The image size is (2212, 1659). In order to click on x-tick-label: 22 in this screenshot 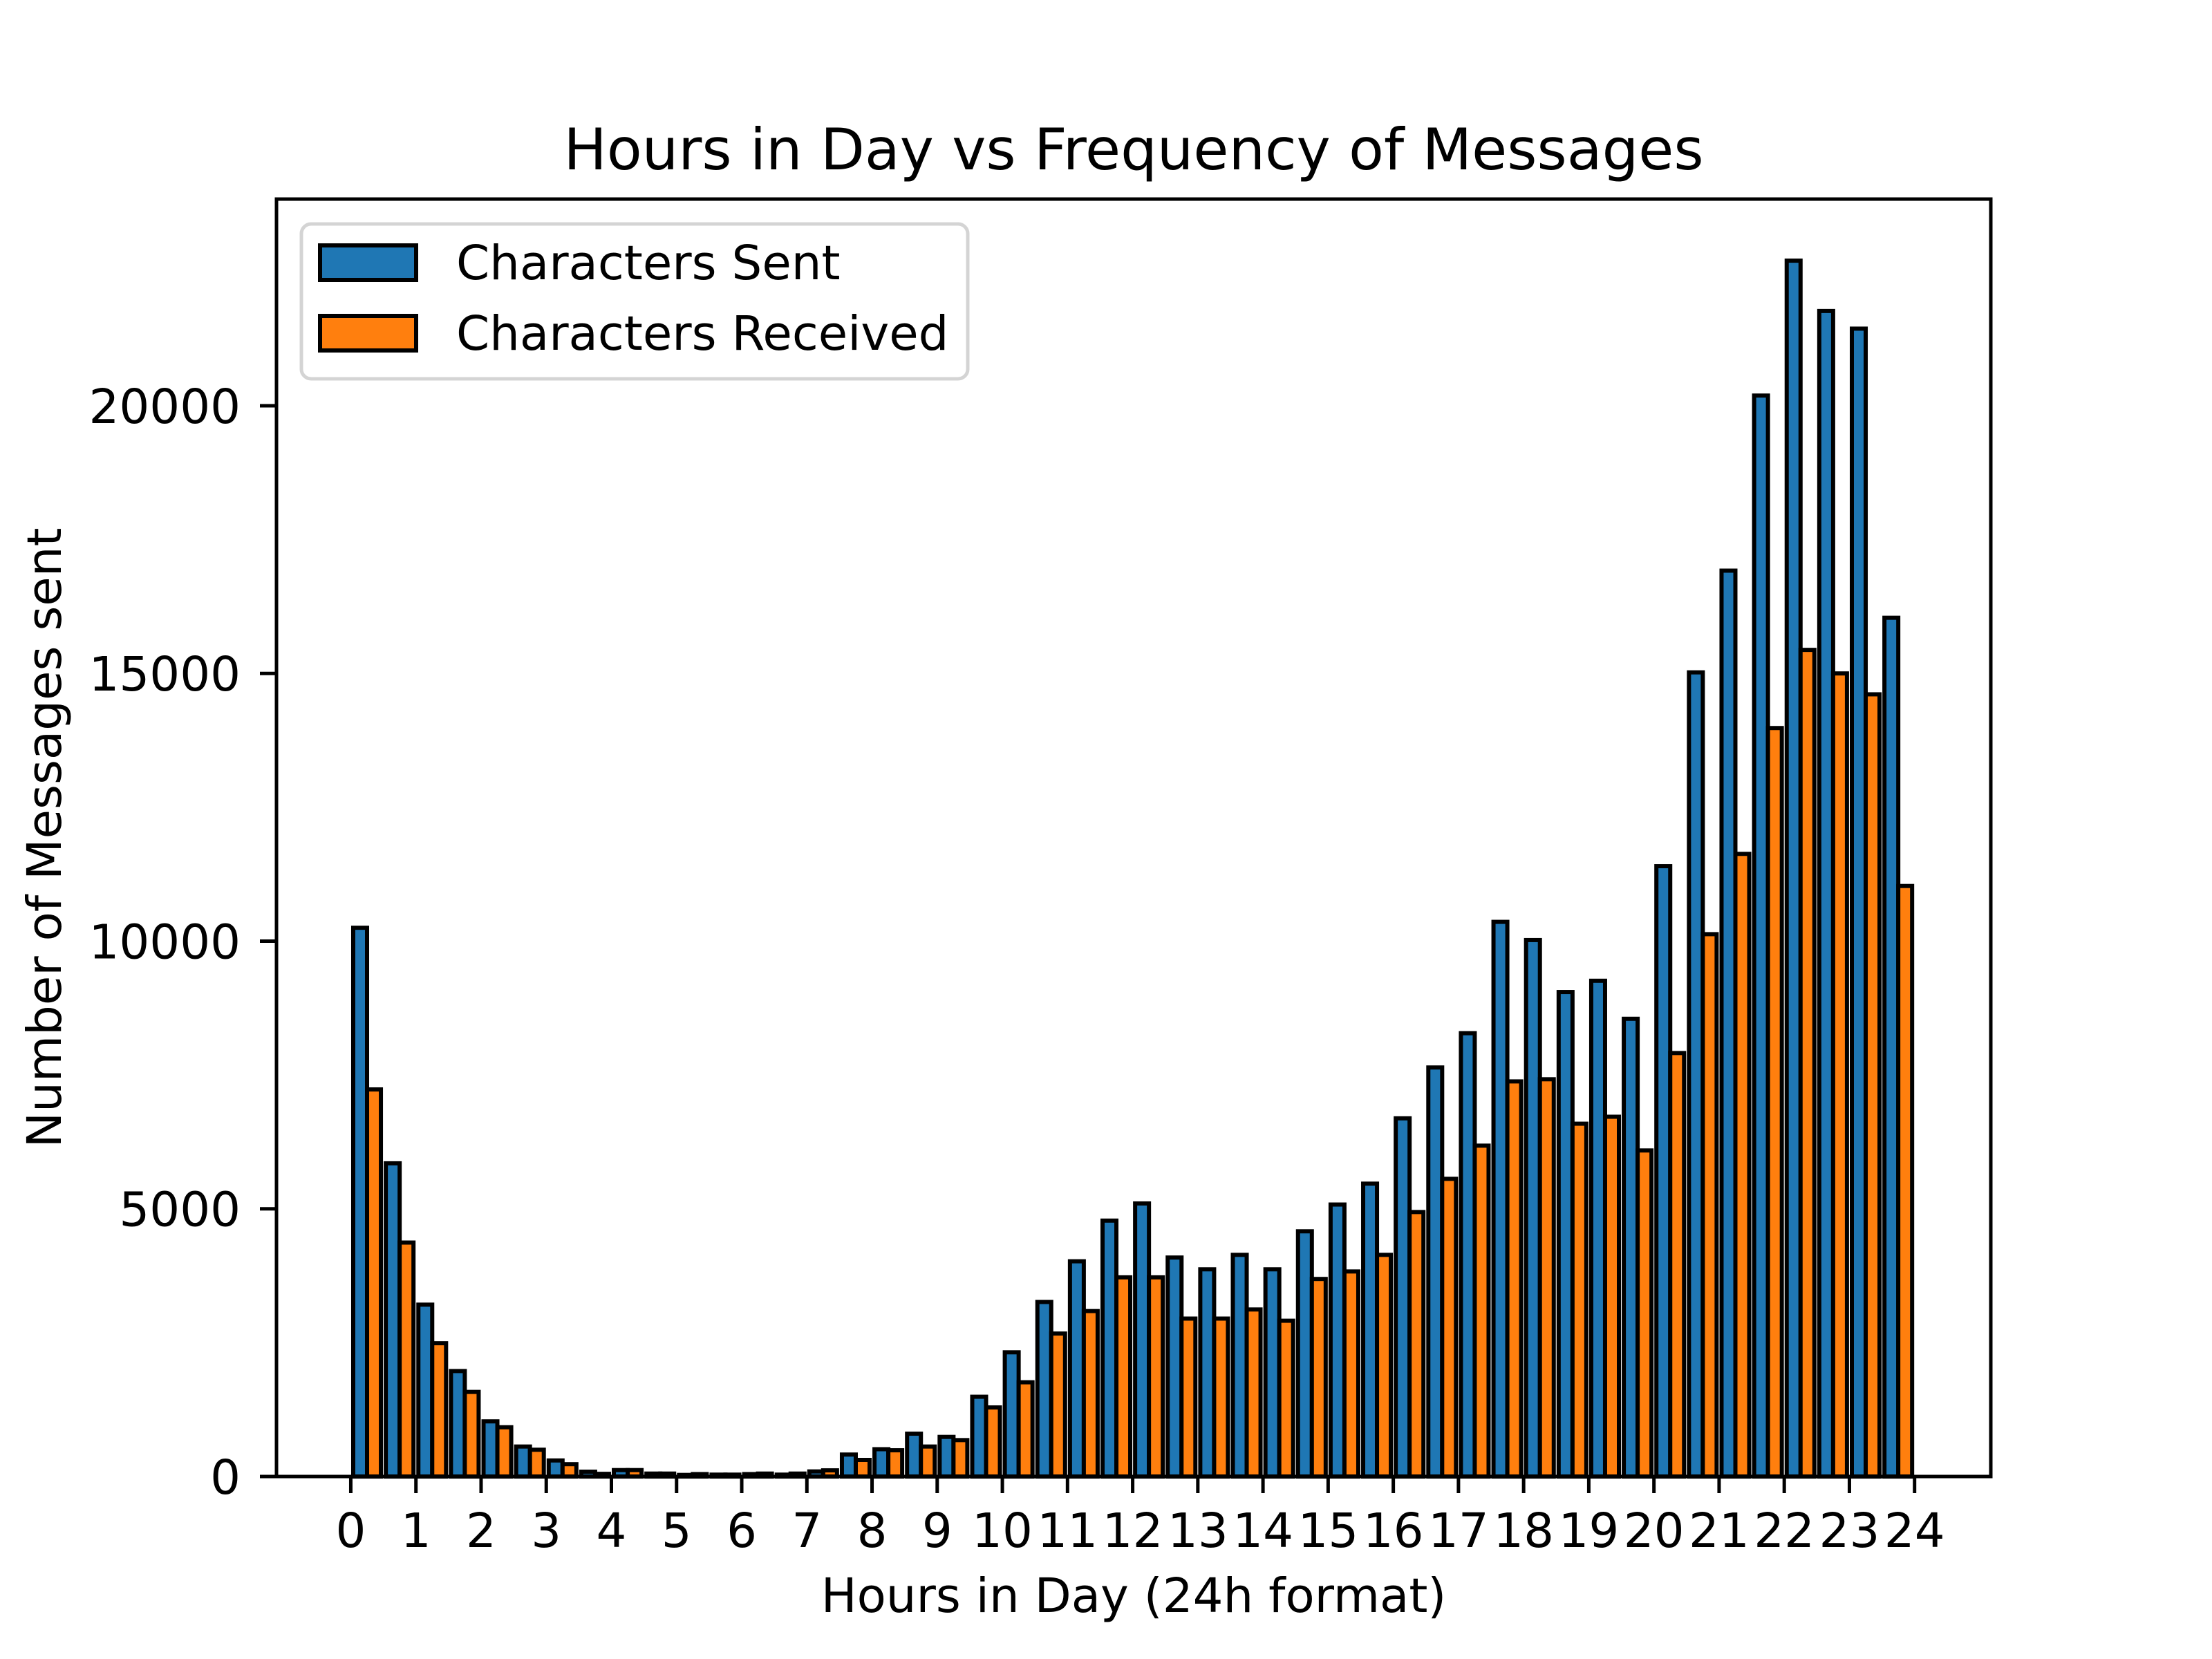, I will do `click(1784, 1531)`.